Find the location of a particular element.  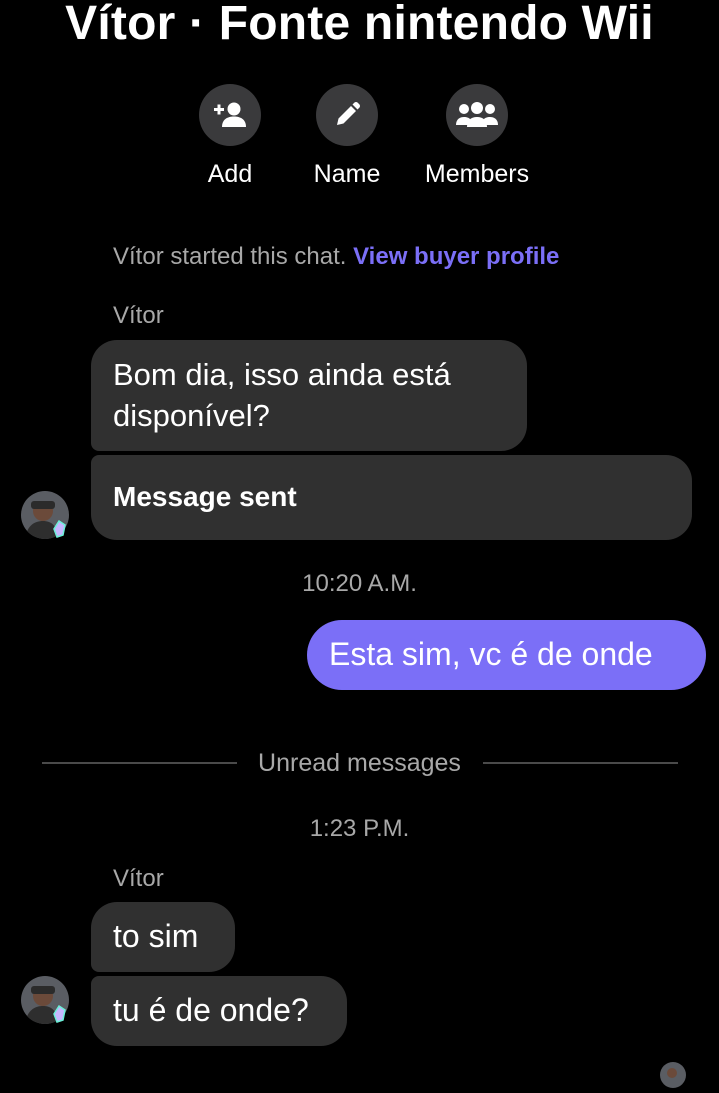

chat-started-text: Vítor started this chat. is located at coordinates (230, 256).